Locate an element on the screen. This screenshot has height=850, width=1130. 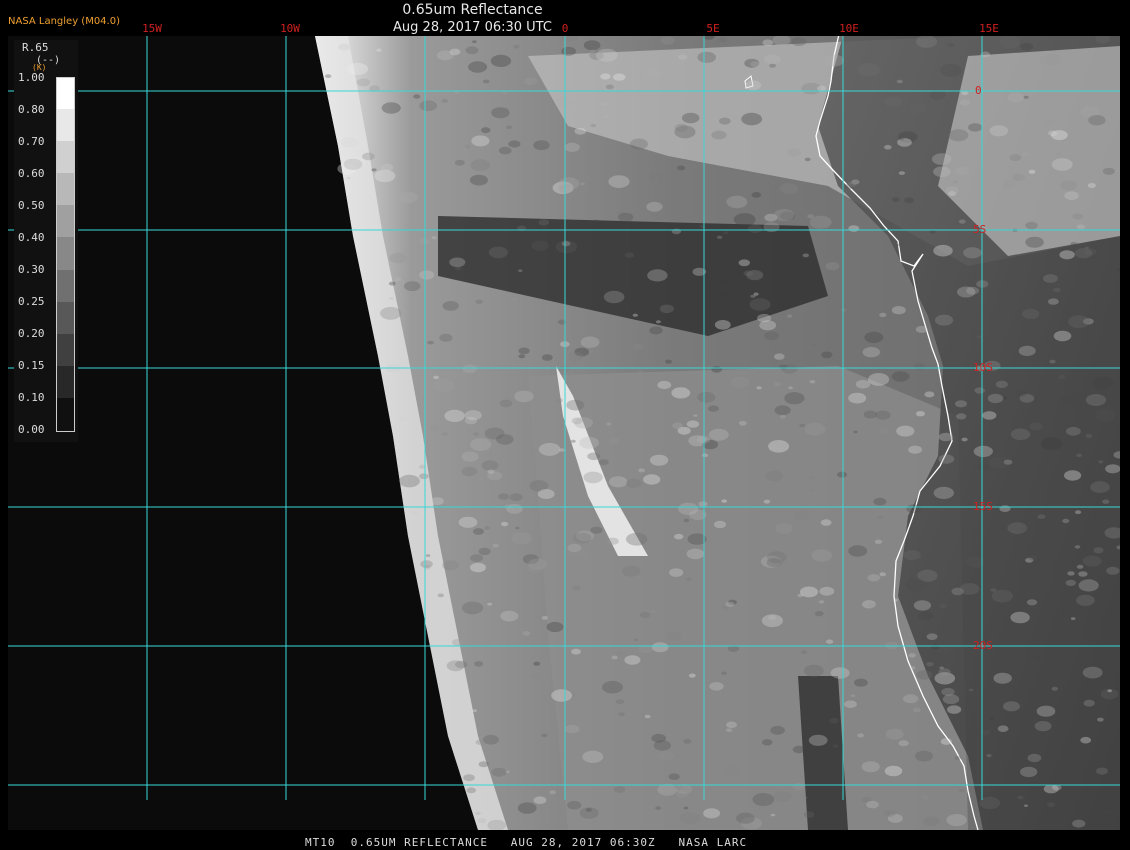
image-title: 0.65um Reflectance is located at coordinates (472, 10).